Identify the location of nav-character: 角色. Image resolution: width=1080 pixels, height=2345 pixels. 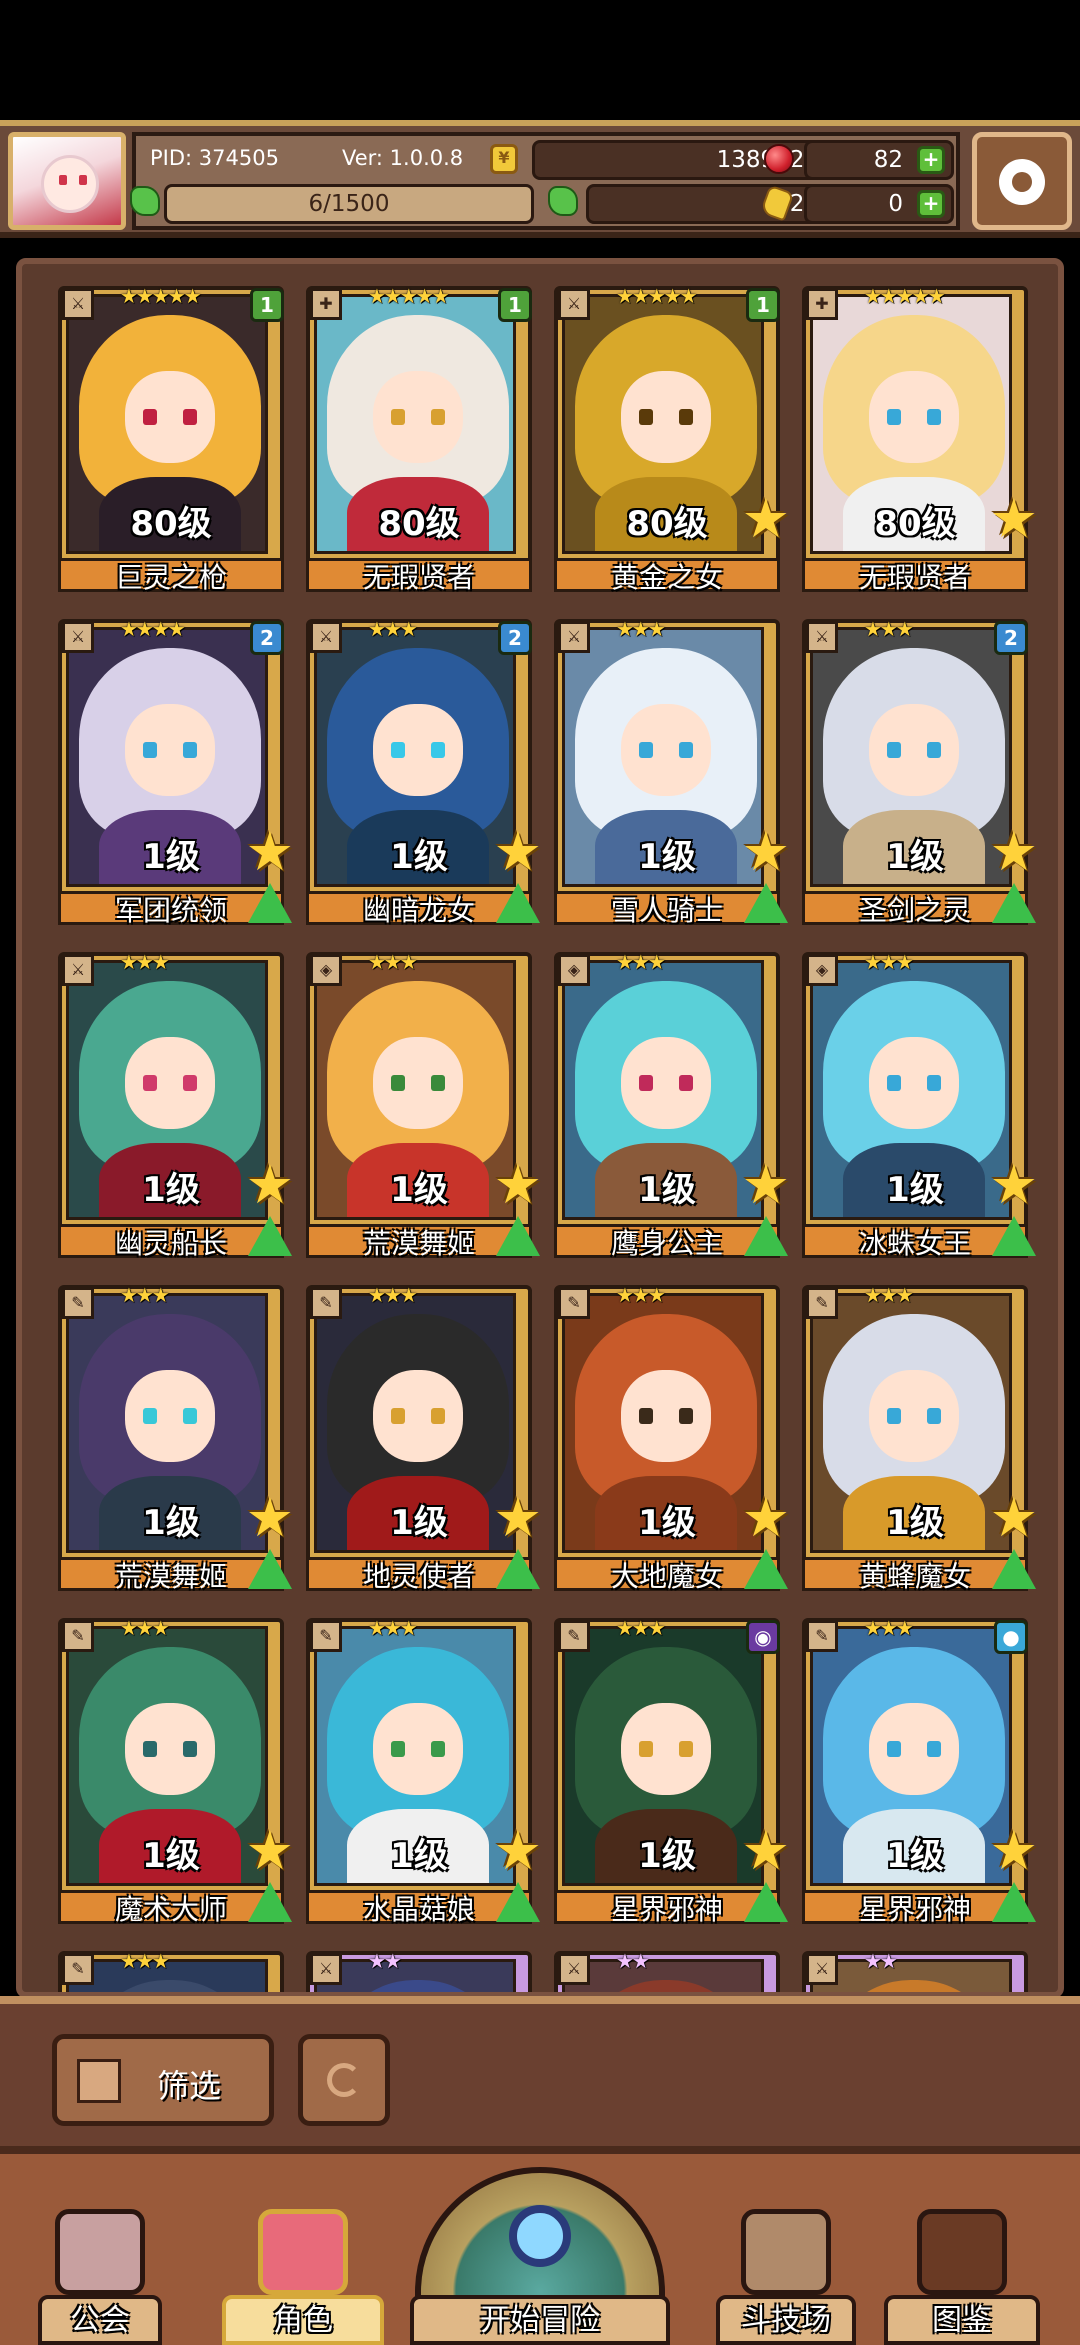
(303, 2270).